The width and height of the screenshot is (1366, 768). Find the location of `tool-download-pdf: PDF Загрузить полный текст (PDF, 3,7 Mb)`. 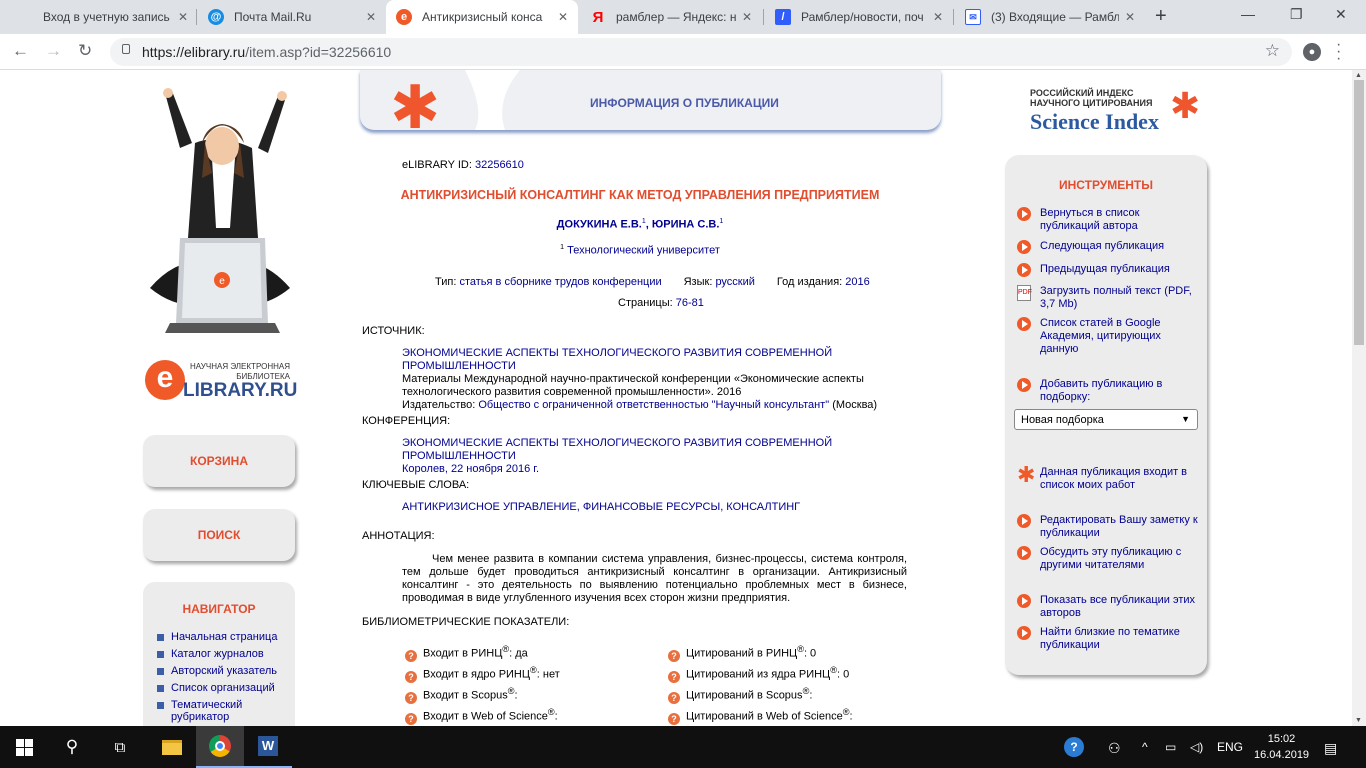

tool-download-pdf: PDF Загрузить полный текст (PDF, 3,7 Mb) is located at coordinates (1109, 298).